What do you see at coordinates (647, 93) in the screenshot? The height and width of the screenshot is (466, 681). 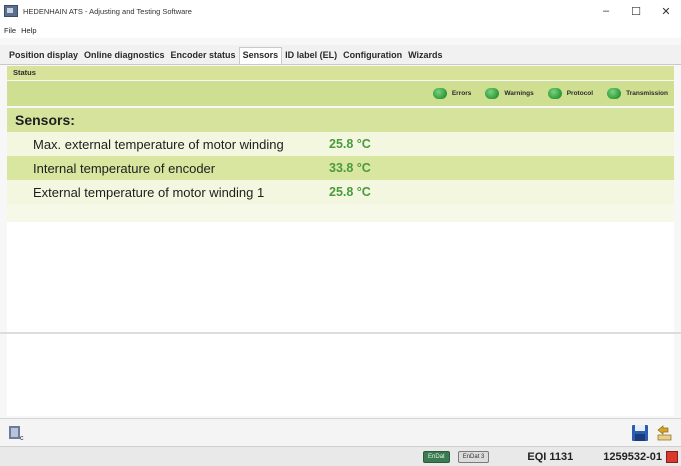 I see `indicator-label: Transmission` at bounding box center [647, 93].